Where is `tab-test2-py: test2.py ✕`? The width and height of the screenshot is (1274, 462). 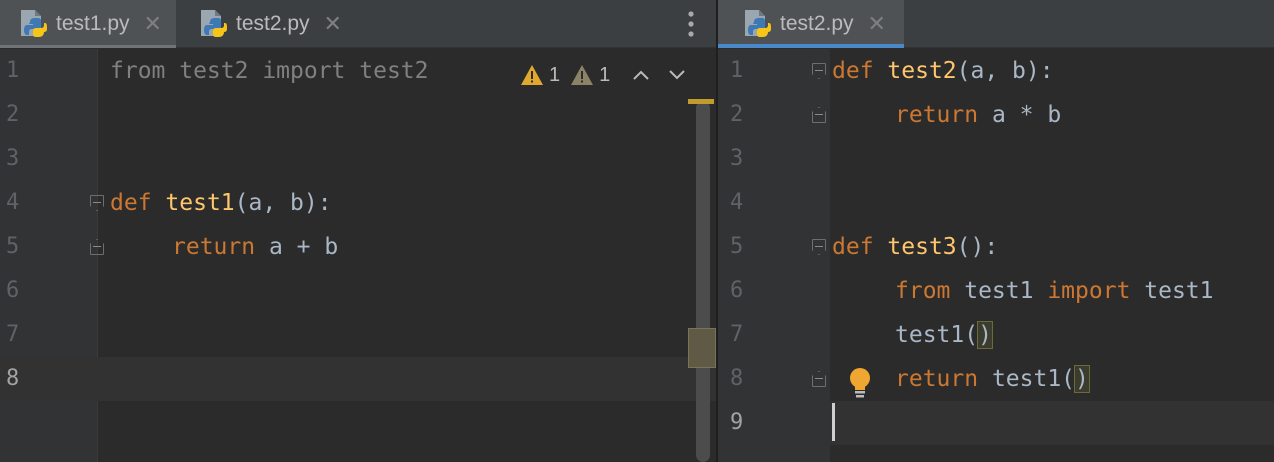
tab-test2-py: test2.py ✕ is located at coordinates (286, 24).